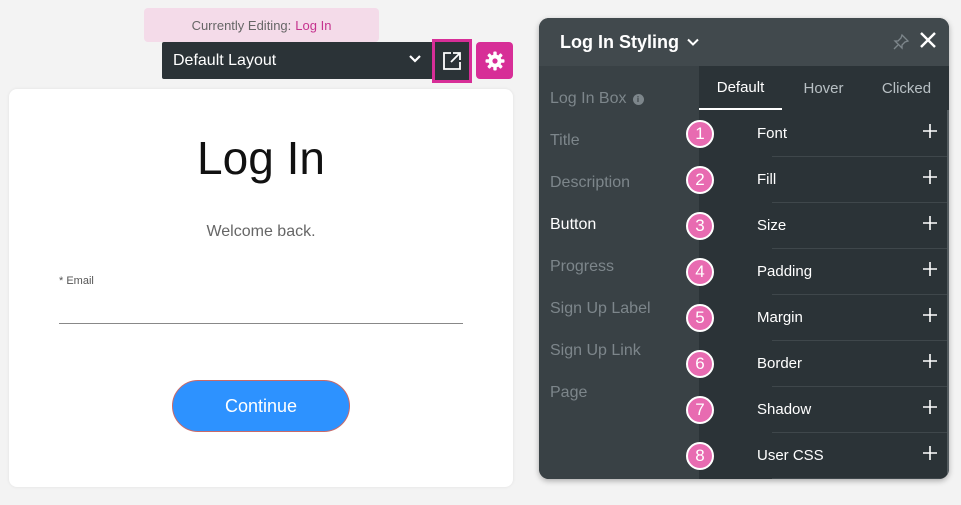  I want to click on tab-hover: Hover, so click(823, 88).